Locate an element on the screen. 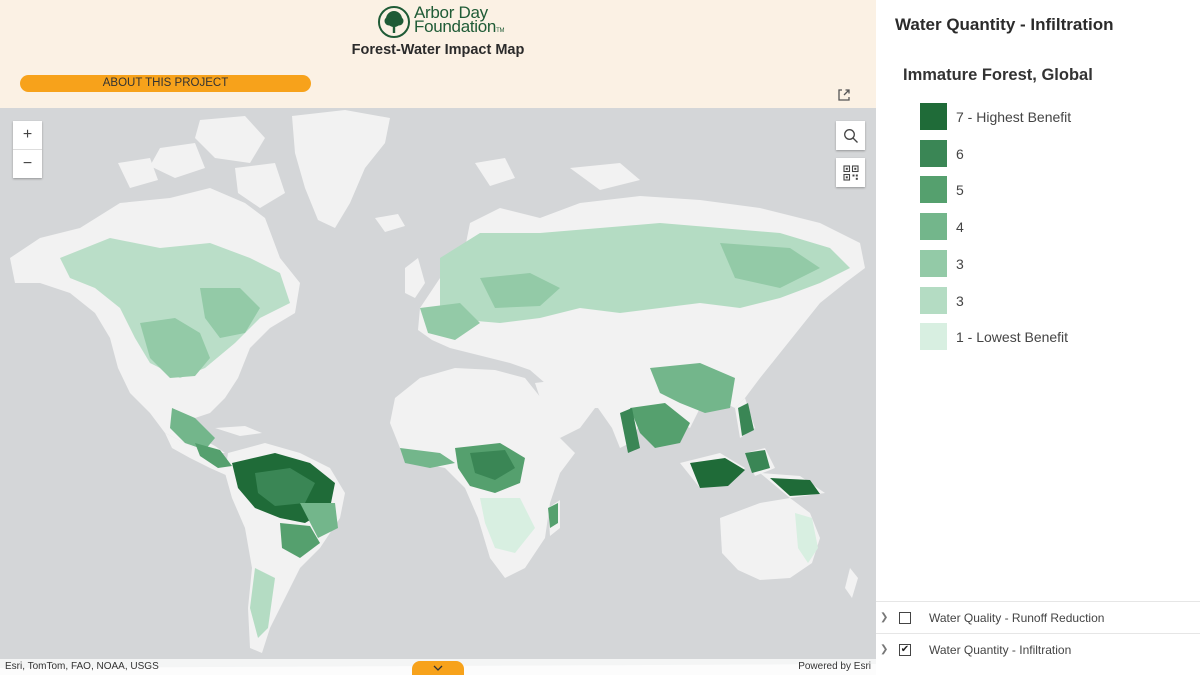  legend-item: 1 - Lowest Benefit is located at coordinates (994, 336).